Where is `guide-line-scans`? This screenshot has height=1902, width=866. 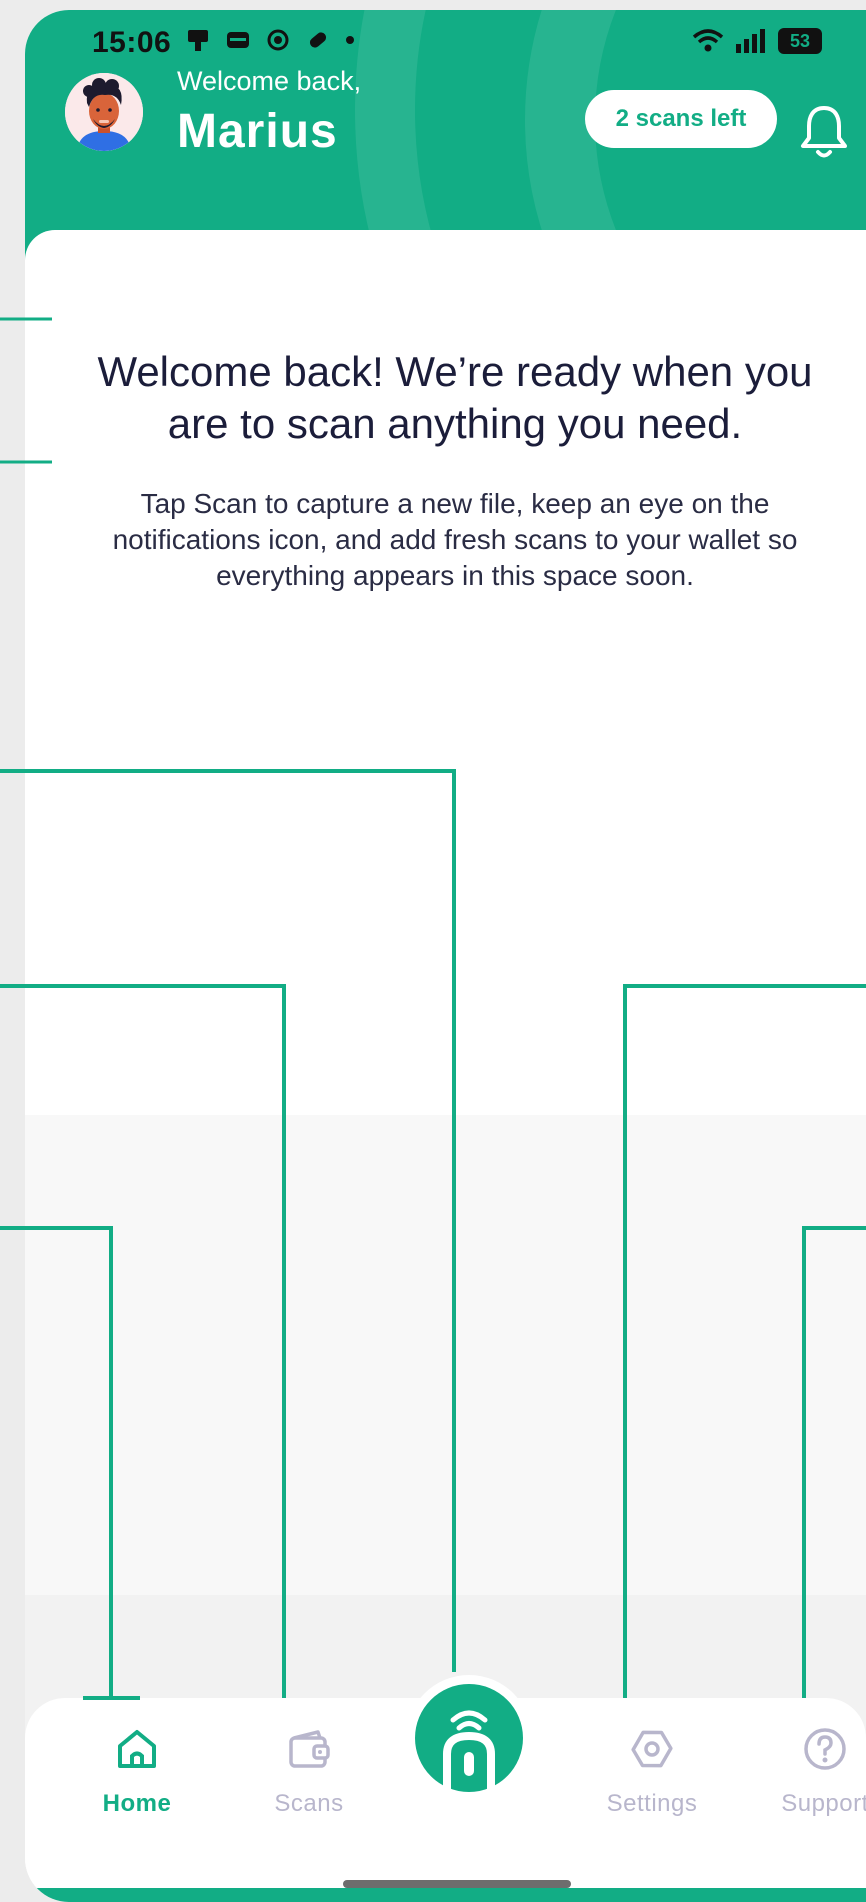
guide-line-scans is located at coordinates (143, 1341).